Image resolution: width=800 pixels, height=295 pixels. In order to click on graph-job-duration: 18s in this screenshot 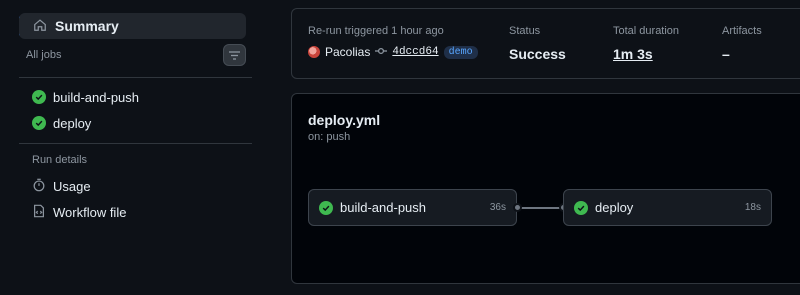, I will do `click(752, 207)`.